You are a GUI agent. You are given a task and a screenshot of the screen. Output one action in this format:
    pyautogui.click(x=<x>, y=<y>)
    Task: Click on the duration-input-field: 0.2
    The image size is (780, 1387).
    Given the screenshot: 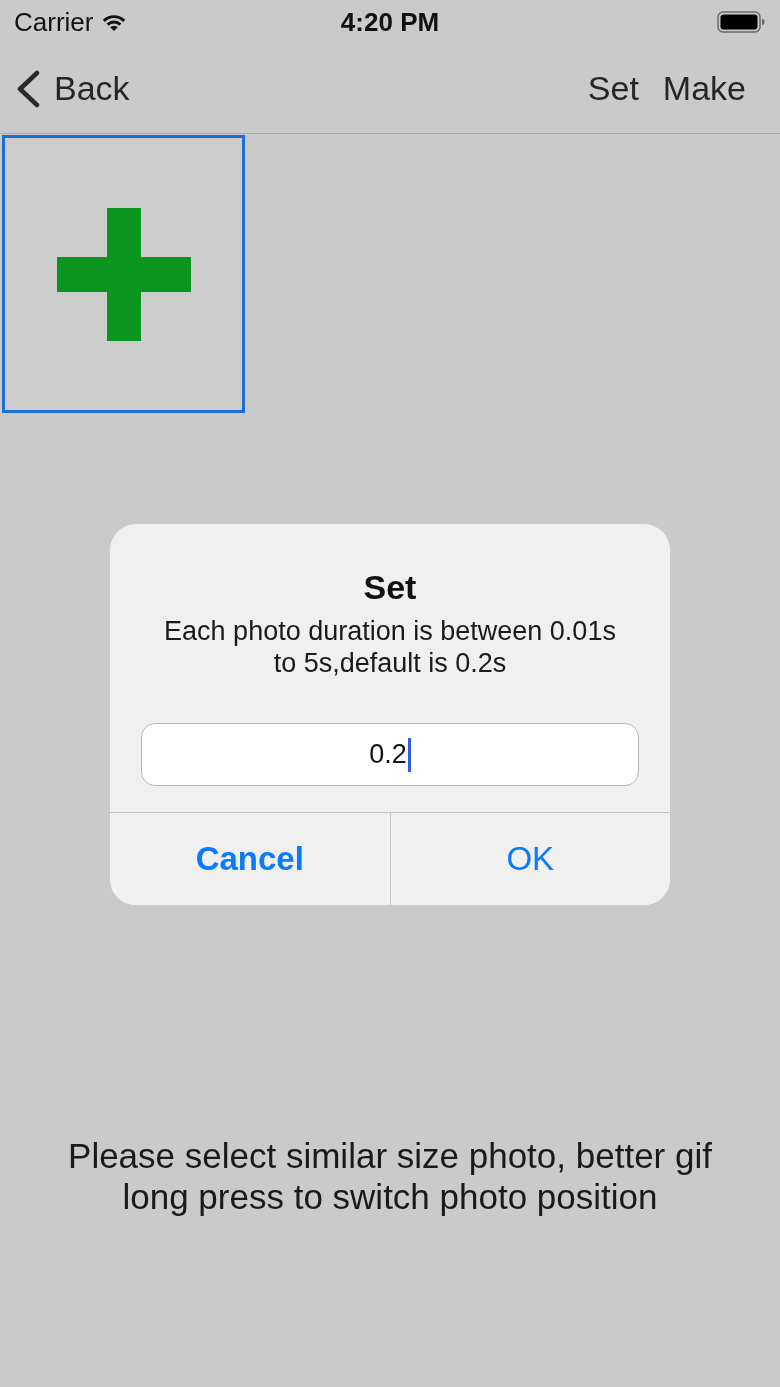 What is the action you would take?
    pyautogui.click(x=390, y=754)
    